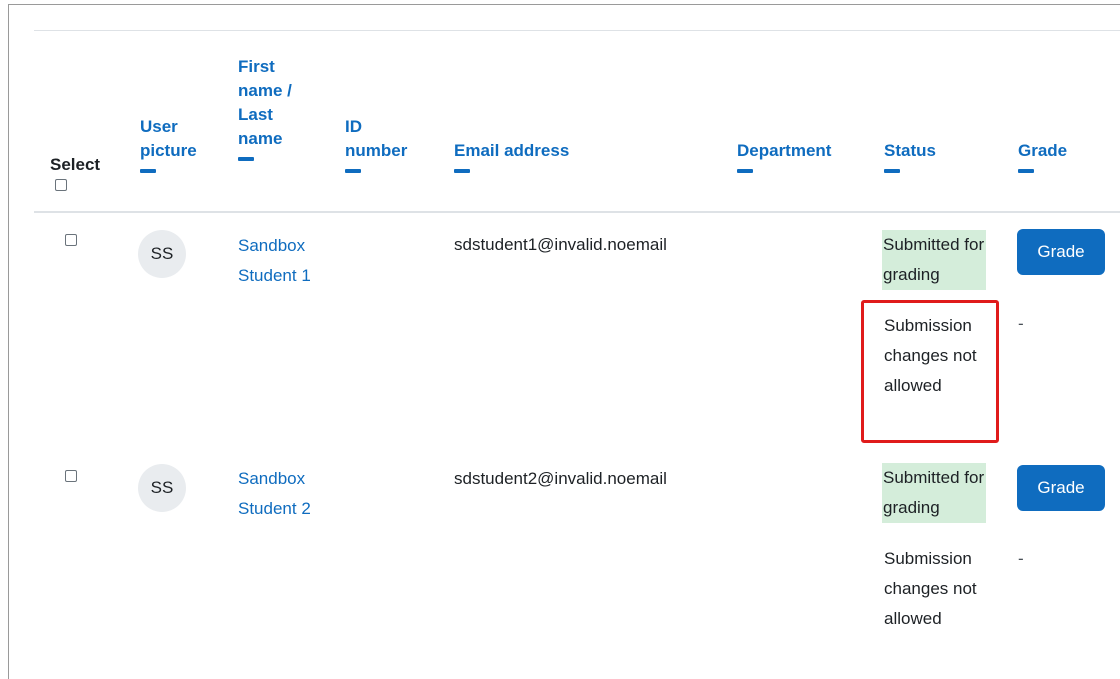 Image resolution: width=1120 pixels, height=679 pixels. What do you see at coordinates (148, 171) in the screenshot?
I see `collapse-user-picture-icon` at bounding box center [148, 171].